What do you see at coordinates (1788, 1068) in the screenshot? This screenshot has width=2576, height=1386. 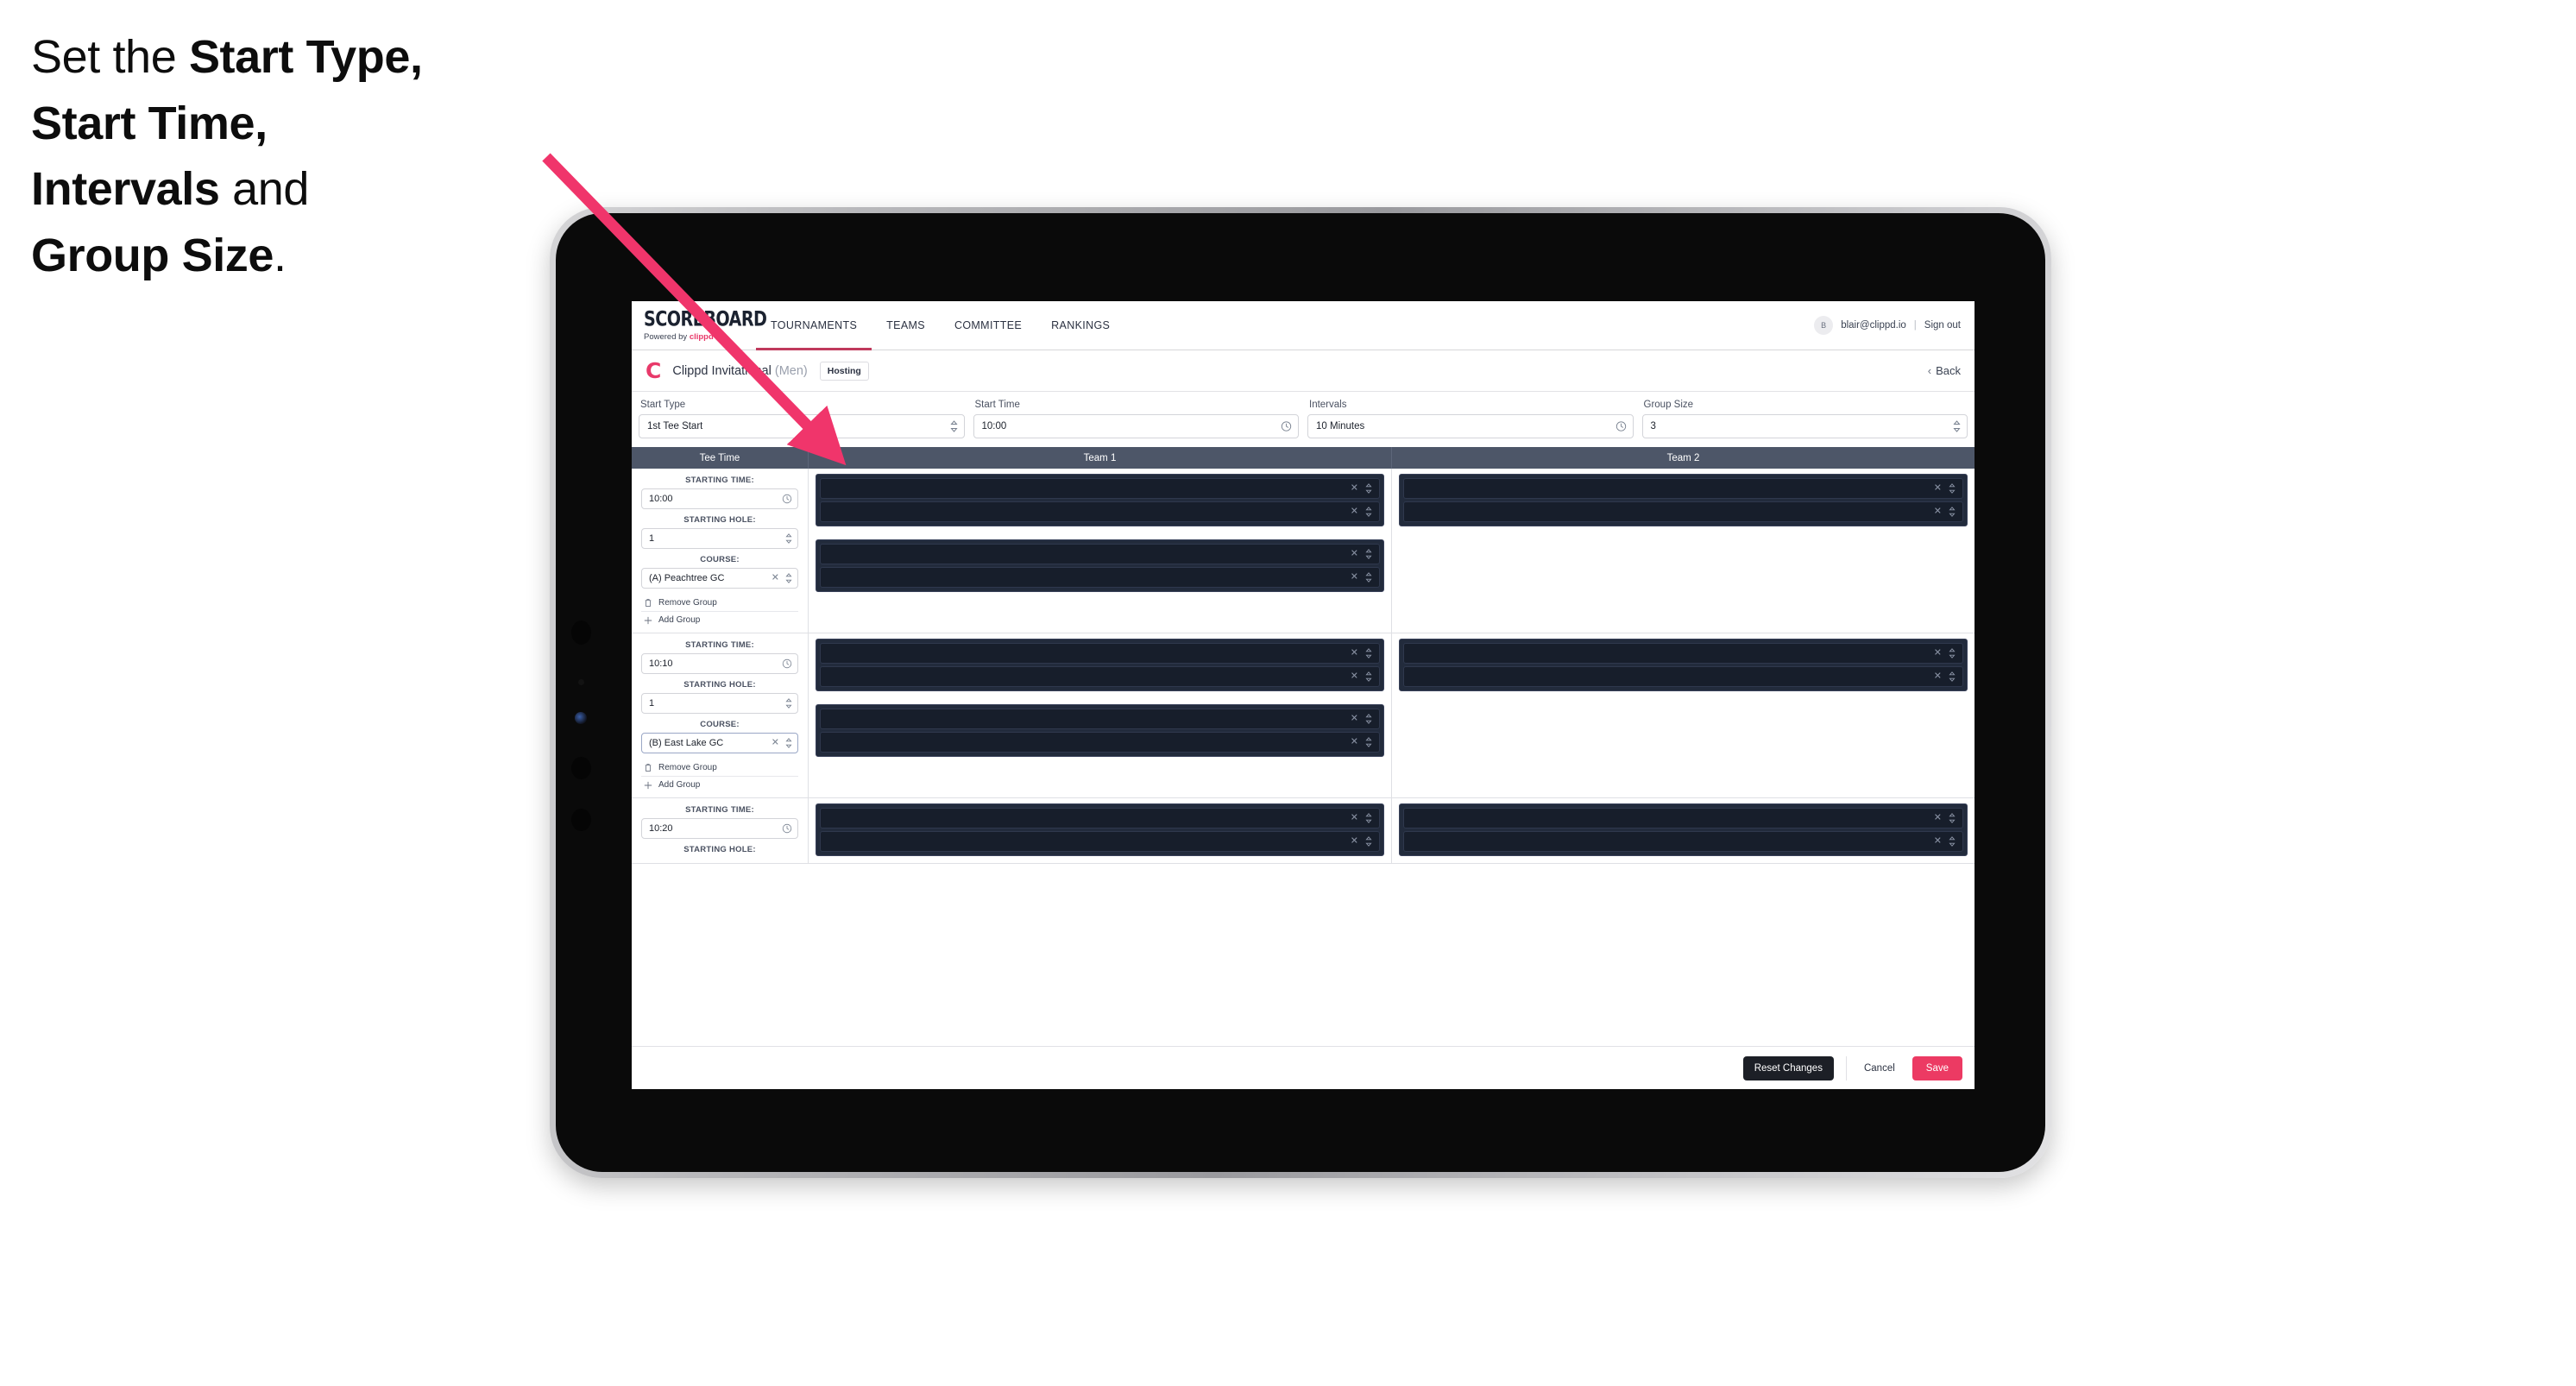 I see `reset-changes-button: Reset Changes` at bounding box center [1788, 1068].